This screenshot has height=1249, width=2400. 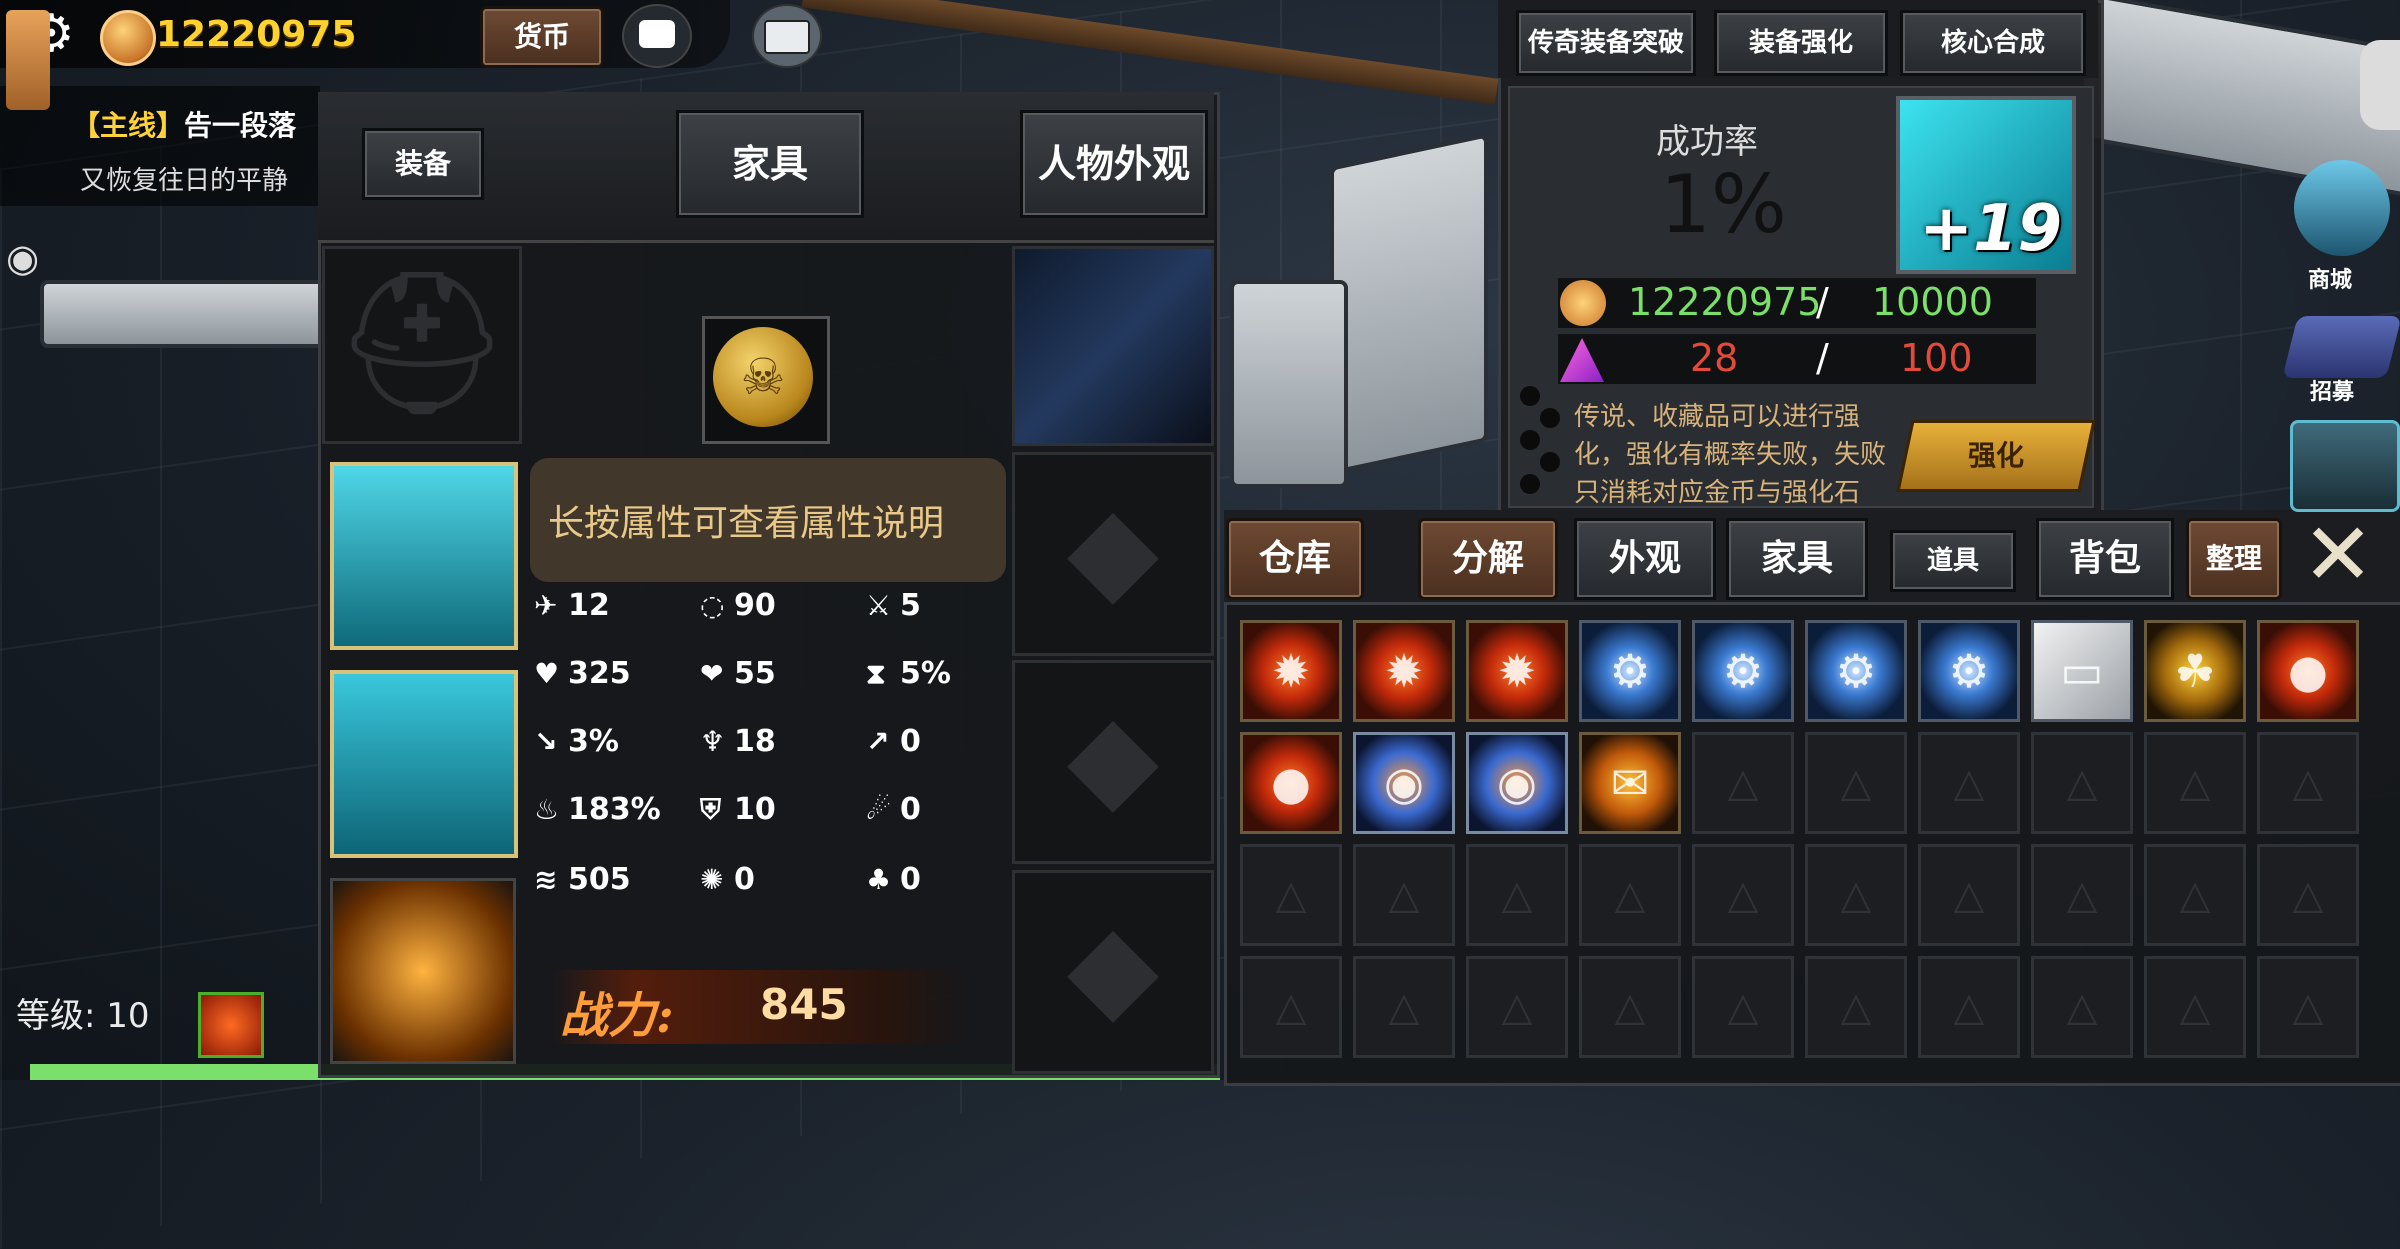 What do you see at coordinates (1986, 185) in the screenshot?
I see `enhance-target-item: +19` at bounding box center [1986, 185].